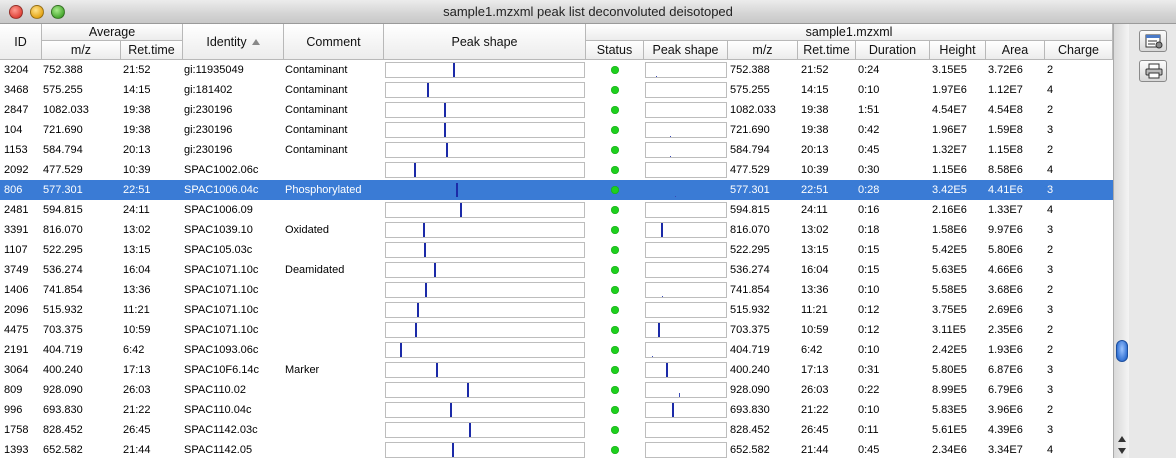 The width and height of the screenshot is (1176, 458). Describe the element at coordinates (949, 270) in the screenshot. I see `cell-height: 5.63E5` at that location.